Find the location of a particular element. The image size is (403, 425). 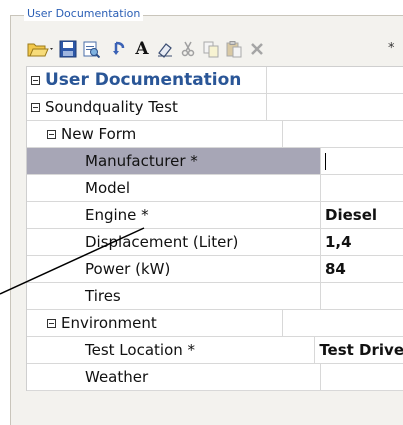

annotation-leader-line is located at coordinates (72, 261).